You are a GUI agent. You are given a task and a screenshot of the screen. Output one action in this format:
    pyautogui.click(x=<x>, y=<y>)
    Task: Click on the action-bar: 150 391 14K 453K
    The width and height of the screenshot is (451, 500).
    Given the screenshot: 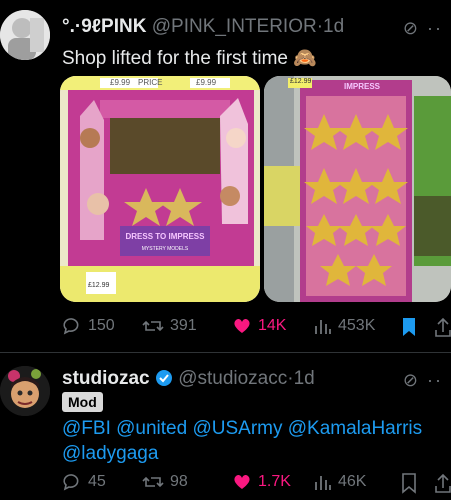 What is the action you would take?
    pyautogui.click(x=256, y=329)
    